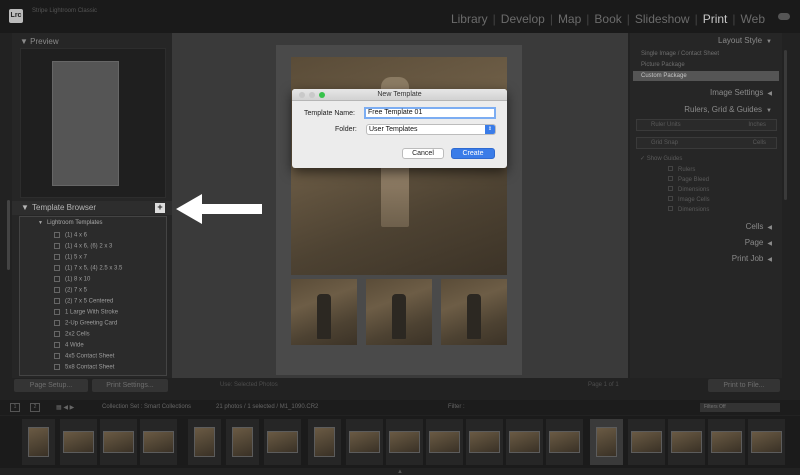 The height and width of the screenshot is (475, 800). What do you see at coordinates (92, 208) in the screenshot?
I see `template-browser-header: ▼ Template Browser +` at bounding box center [92, 208].